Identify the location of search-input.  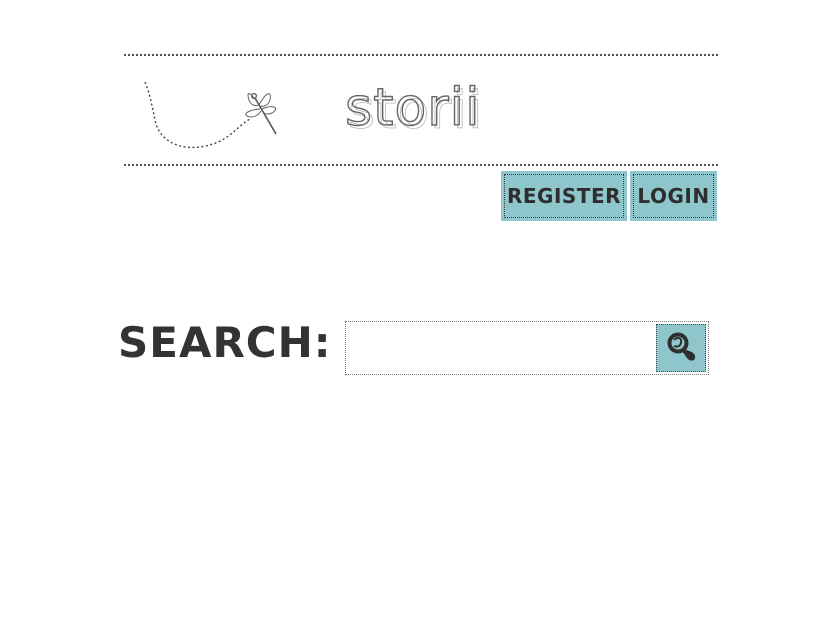
(501, 348).